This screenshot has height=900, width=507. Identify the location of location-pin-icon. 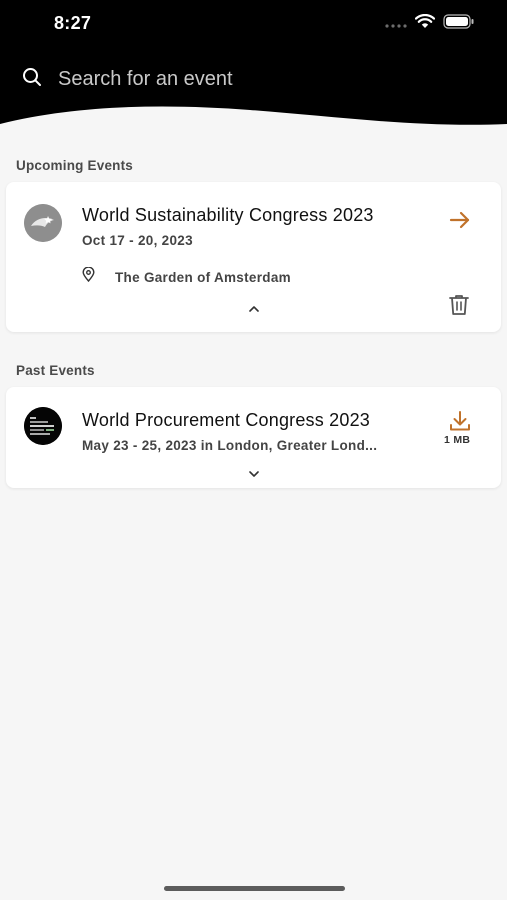
(88, 276).